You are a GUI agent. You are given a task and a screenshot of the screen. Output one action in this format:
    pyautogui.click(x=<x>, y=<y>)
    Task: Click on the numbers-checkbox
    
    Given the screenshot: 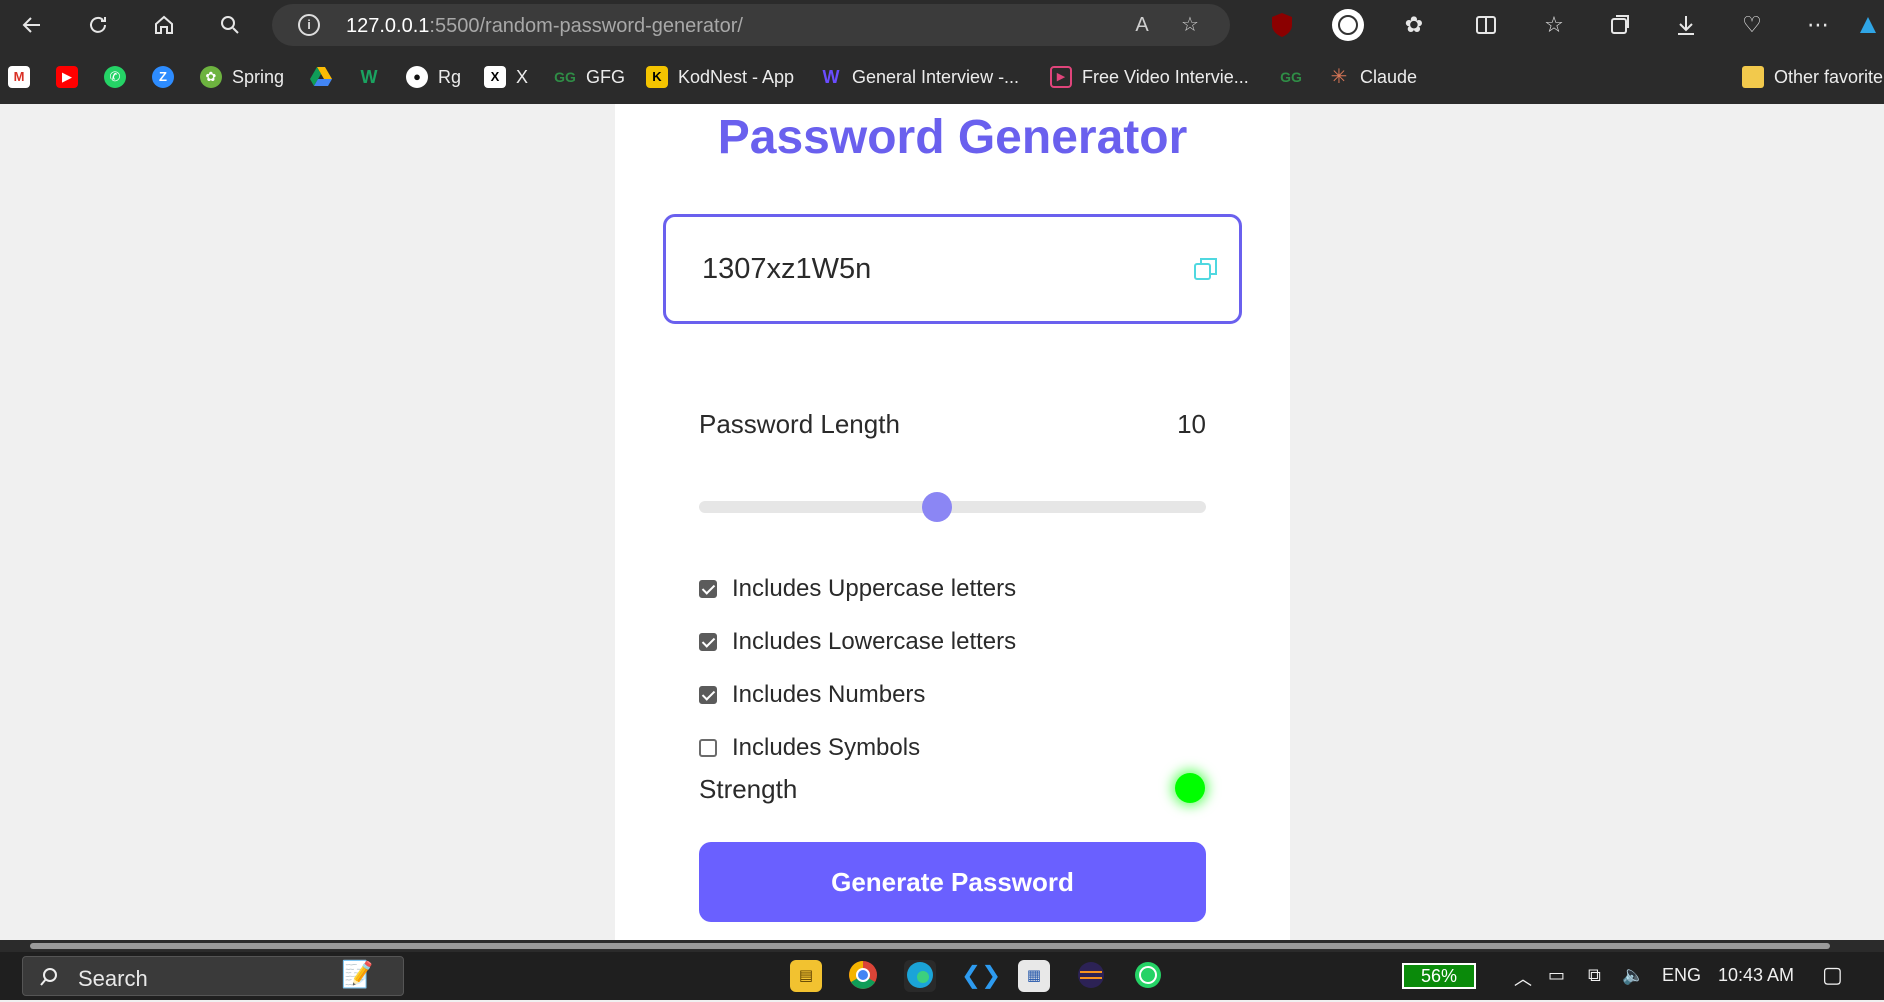 What is the action you would take?
    pyautogui.click(x=708, y=695)
    